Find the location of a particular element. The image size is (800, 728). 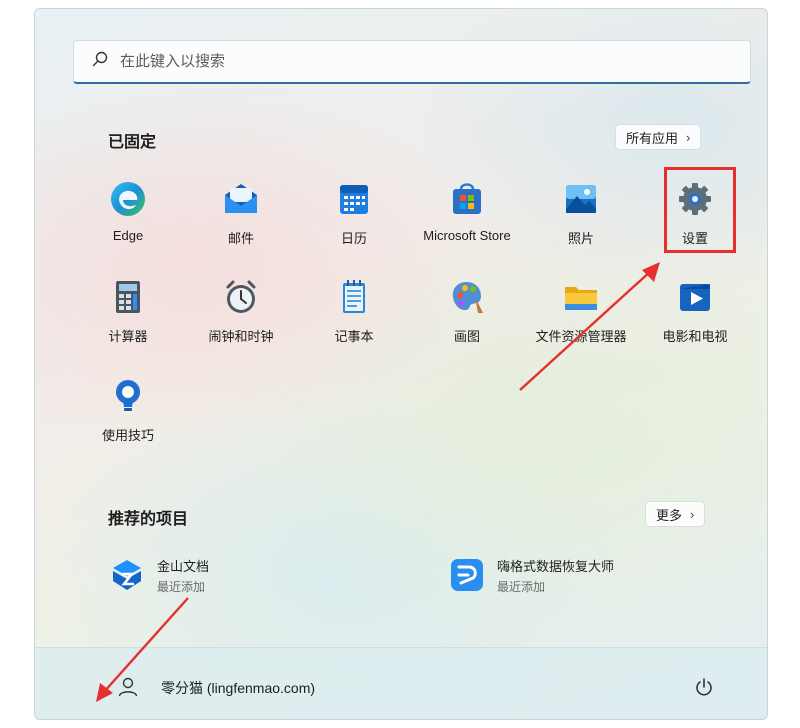

app-label: Microsoft Store is located at coordinates (467, 235).